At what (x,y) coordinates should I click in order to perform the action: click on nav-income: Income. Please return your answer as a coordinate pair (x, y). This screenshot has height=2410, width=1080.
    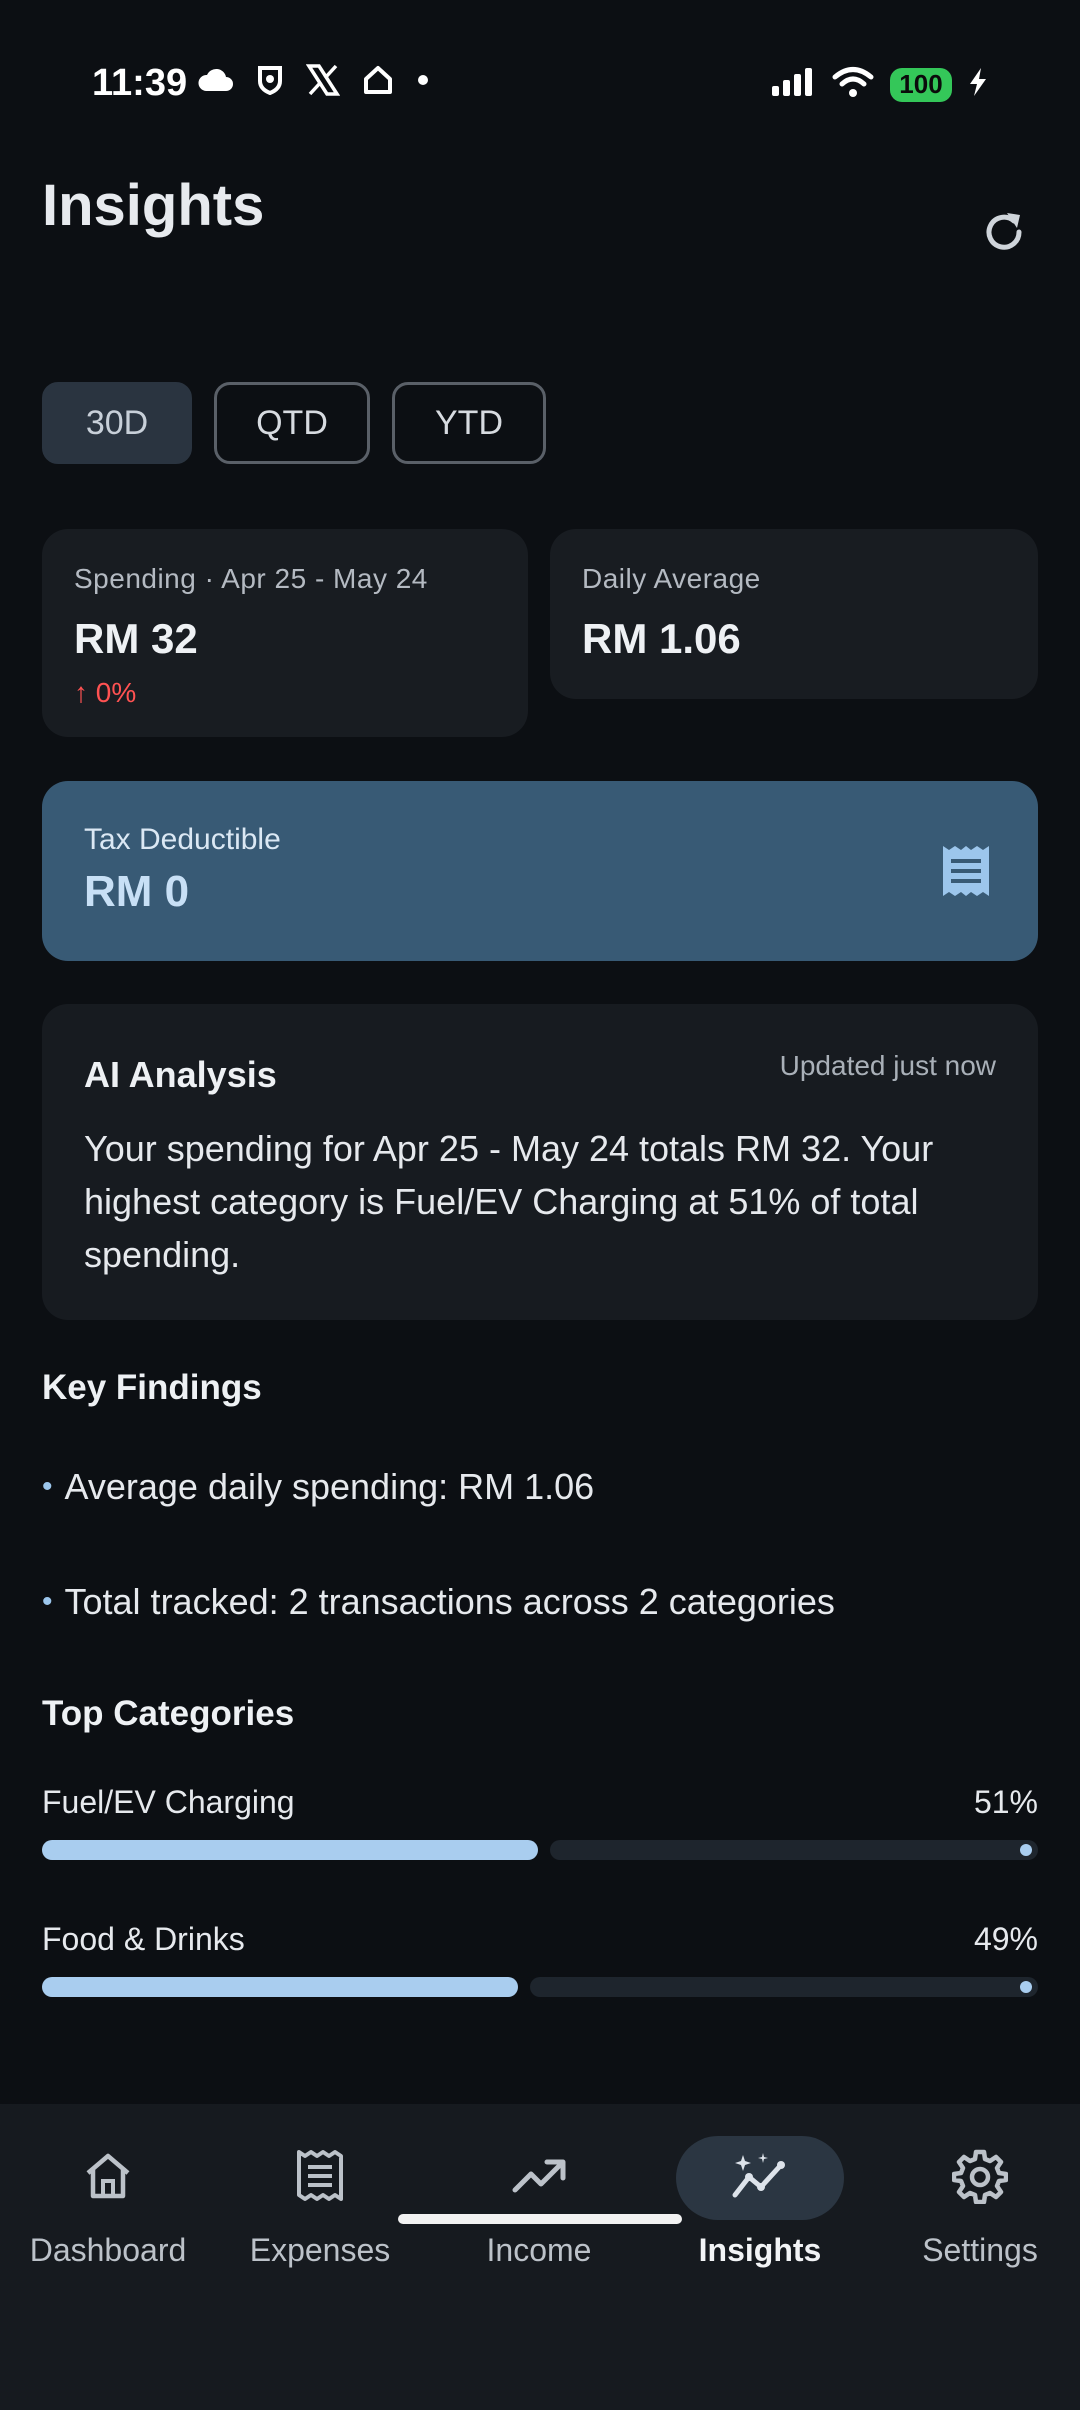
    Looking at the image, I should click on (539, 2204).